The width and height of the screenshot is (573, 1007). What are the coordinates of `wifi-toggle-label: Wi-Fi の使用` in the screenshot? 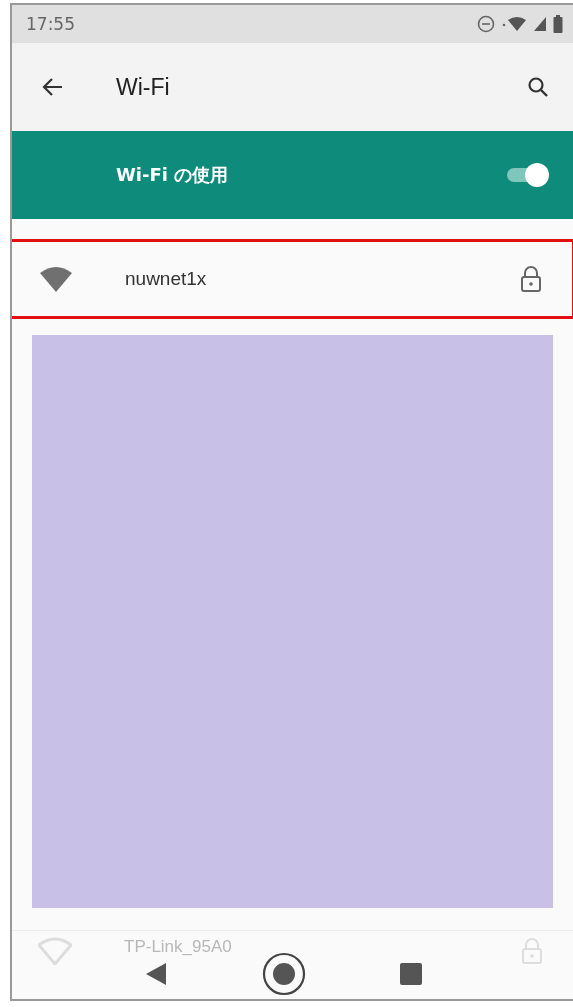 It's located at (172, 175).